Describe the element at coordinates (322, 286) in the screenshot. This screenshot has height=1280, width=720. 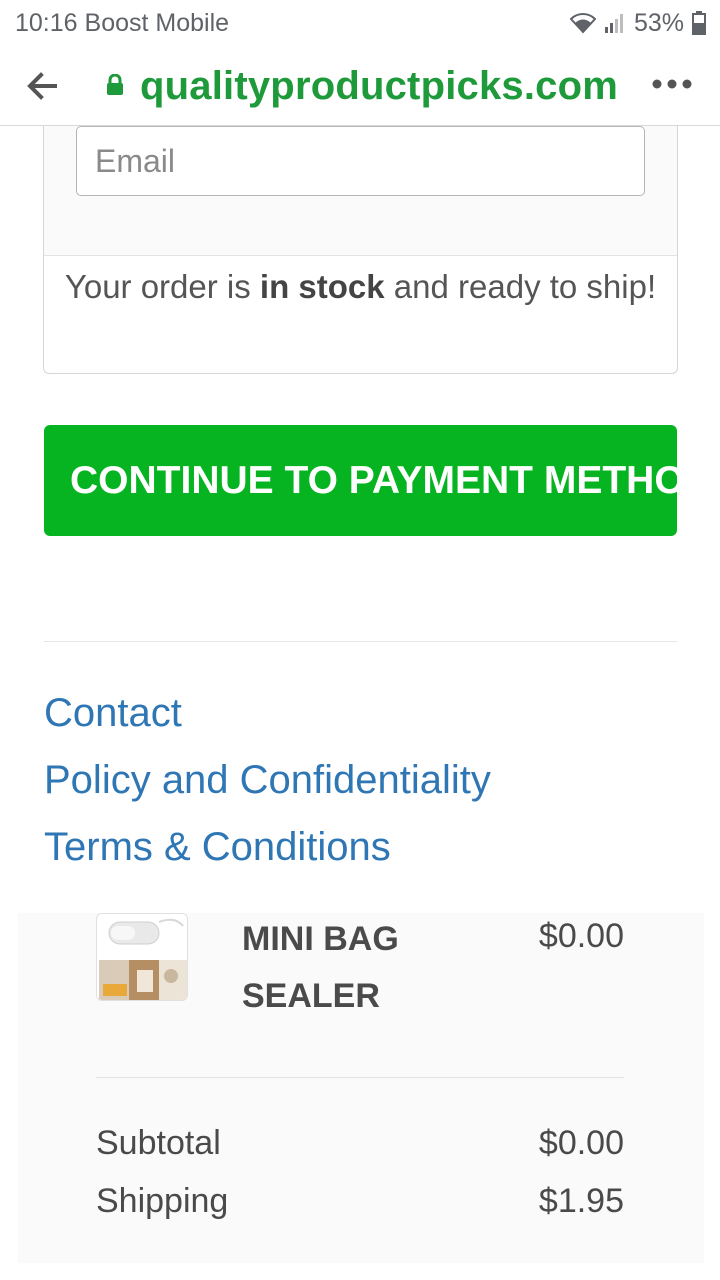
I see `stock-message-bold: in stock` at that location.